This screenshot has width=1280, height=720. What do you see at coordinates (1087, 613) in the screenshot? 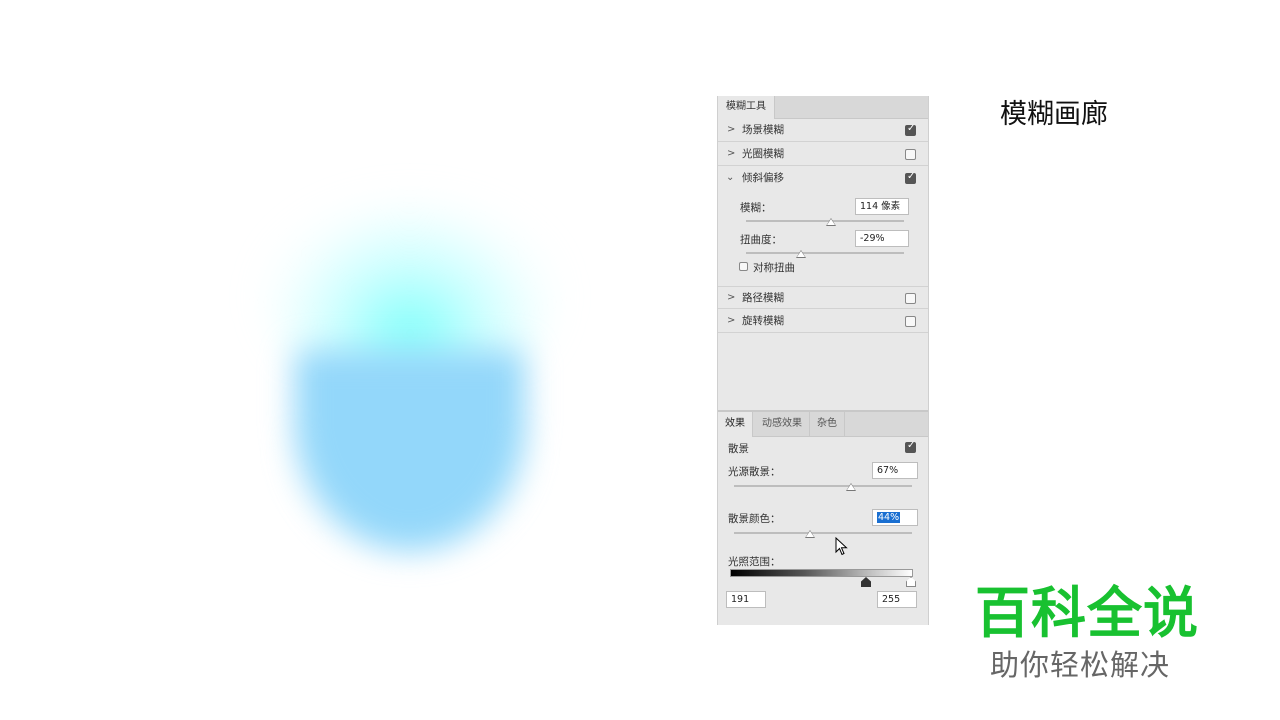
I see `watermark-brand: 百科全说` at bounding box center [1087, 613].